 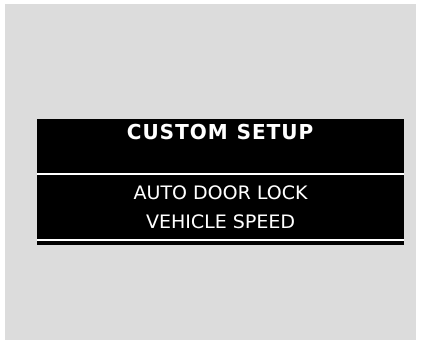 What do you see at coordinates (220, 222) in the screenshot?
I see `menu-item-vehicle-speed: VEHICLE SPEED` at bounding box center [220, 222].